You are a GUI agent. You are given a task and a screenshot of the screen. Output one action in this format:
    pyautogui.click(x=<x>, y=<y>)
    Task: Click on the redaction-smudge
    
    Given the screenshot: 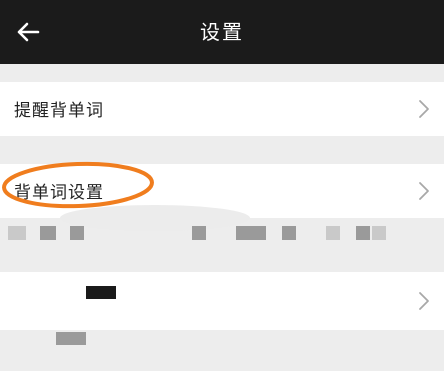 What is the action you would take?
    pyautogui.click(x=155, y=218)
    